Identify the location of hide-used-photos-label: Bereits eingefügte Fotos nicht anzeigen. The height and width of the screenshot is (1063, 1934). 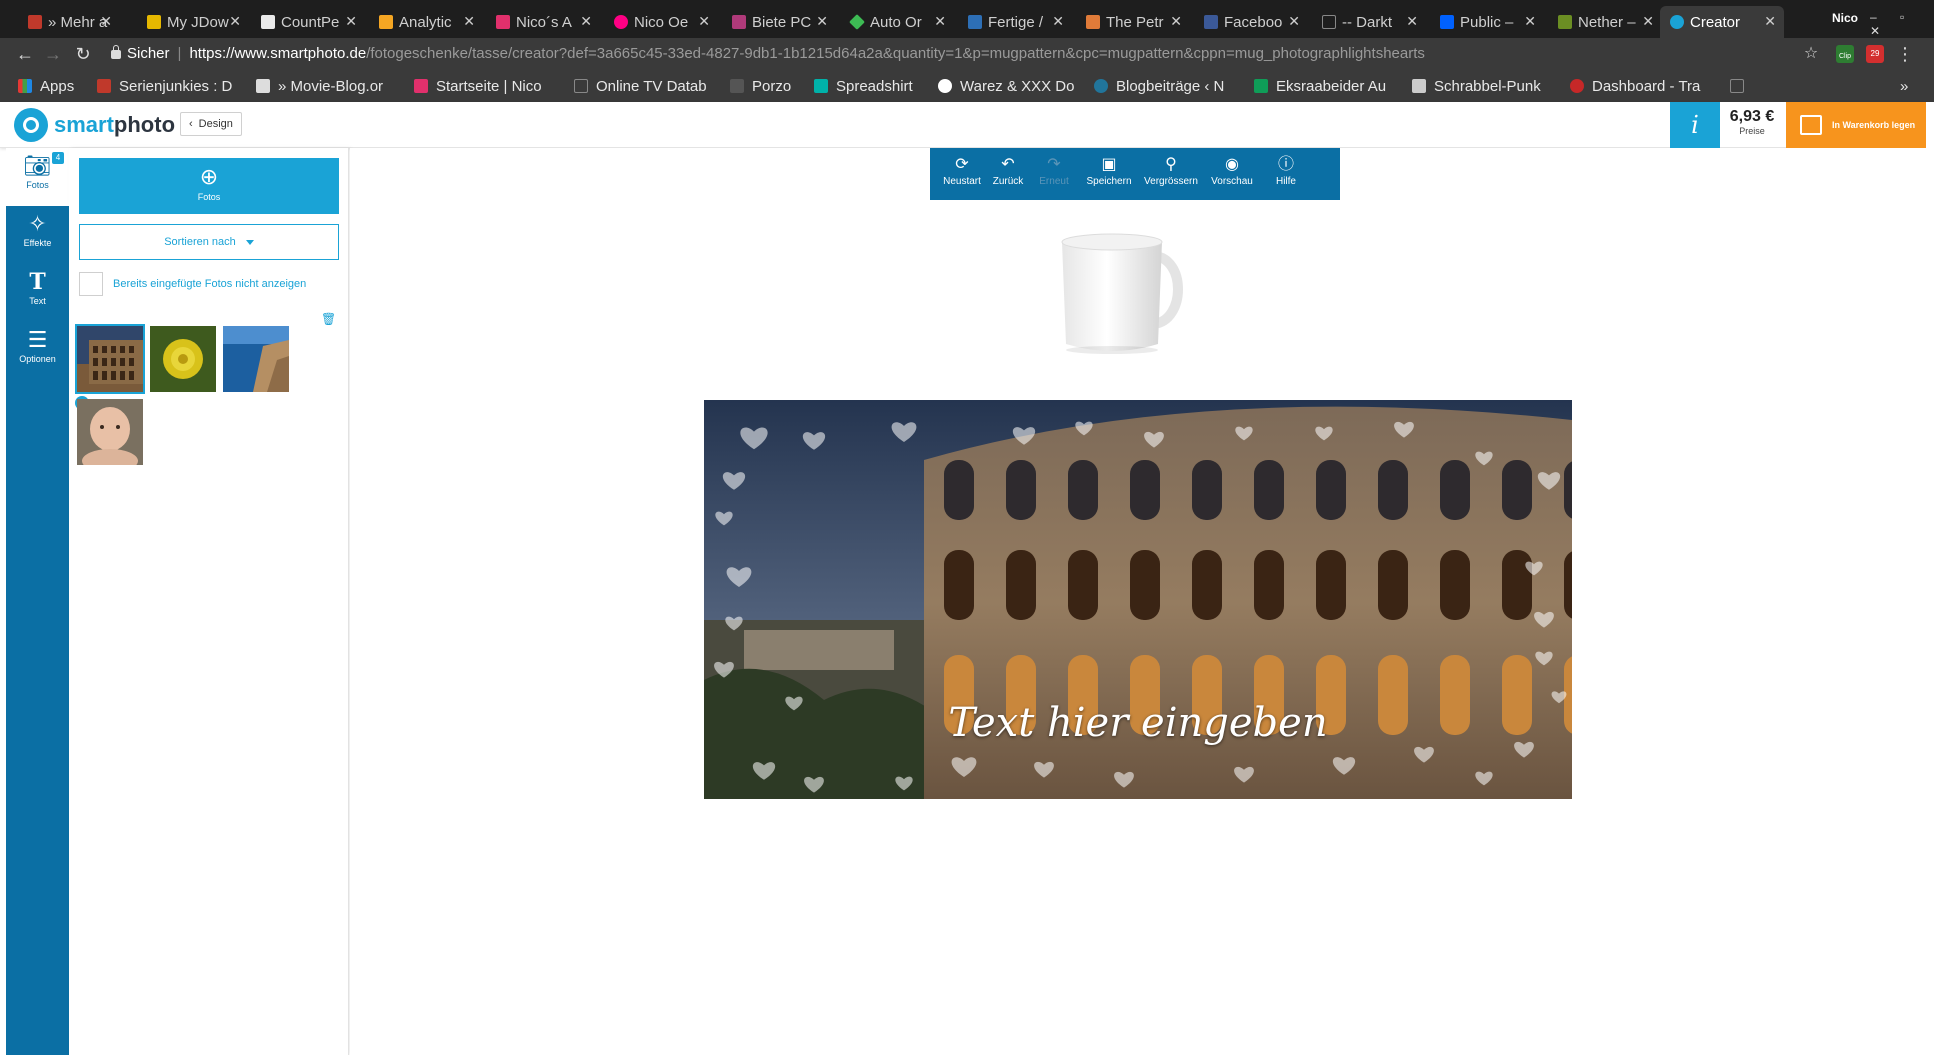
(209, 284).